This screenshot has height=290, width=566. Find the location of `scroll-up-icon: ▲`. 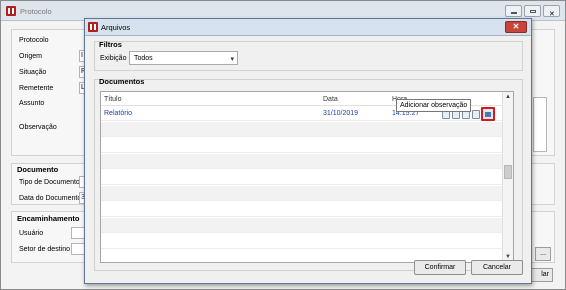

scroll-up-icon: ▲ is located at coordinates (508, 97).